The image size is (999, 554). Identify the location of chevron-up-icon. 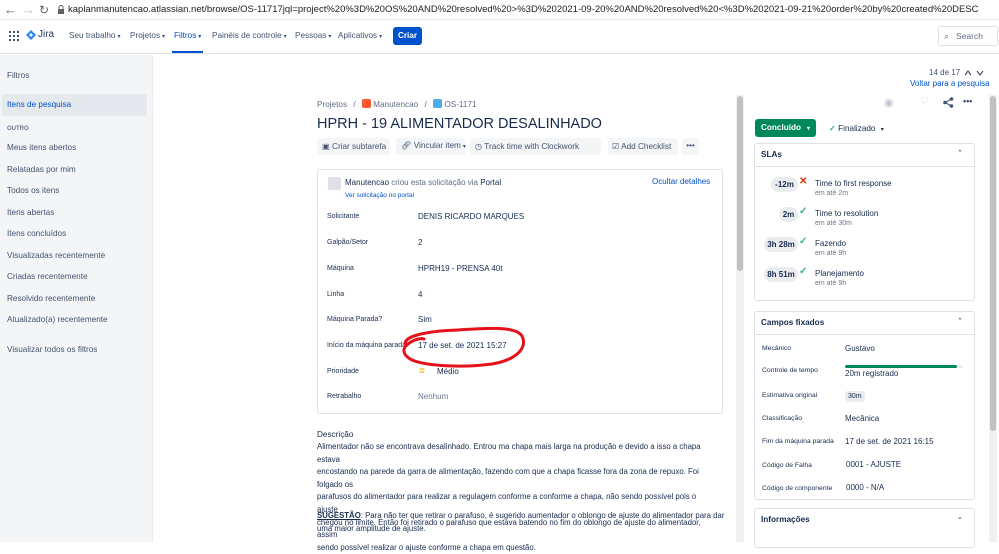
(968, 73).